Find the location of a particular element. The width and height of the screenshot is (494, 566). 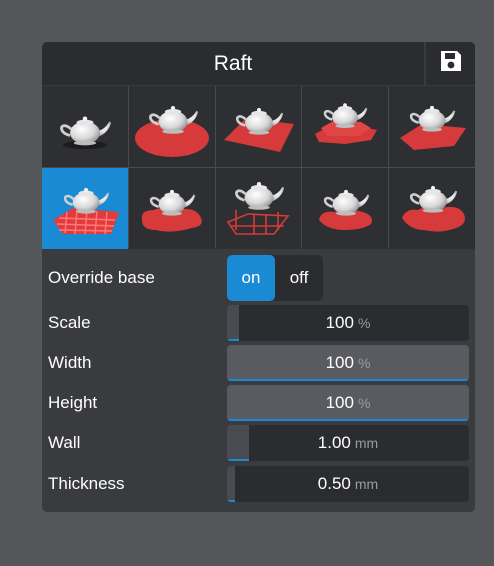

teapot-slanted-square-thumbnail is located at coordinates (433, 127).